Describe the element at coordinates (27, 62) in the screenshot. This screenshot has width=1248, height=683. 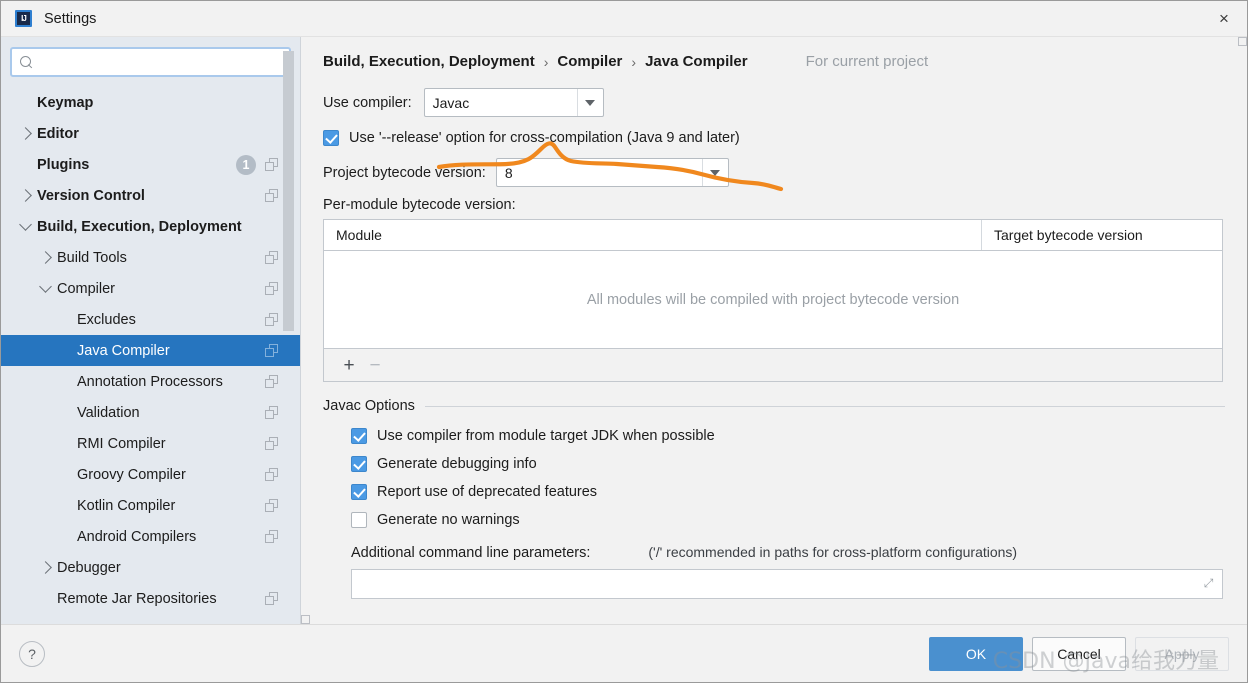
I see `search-icon` at that location.